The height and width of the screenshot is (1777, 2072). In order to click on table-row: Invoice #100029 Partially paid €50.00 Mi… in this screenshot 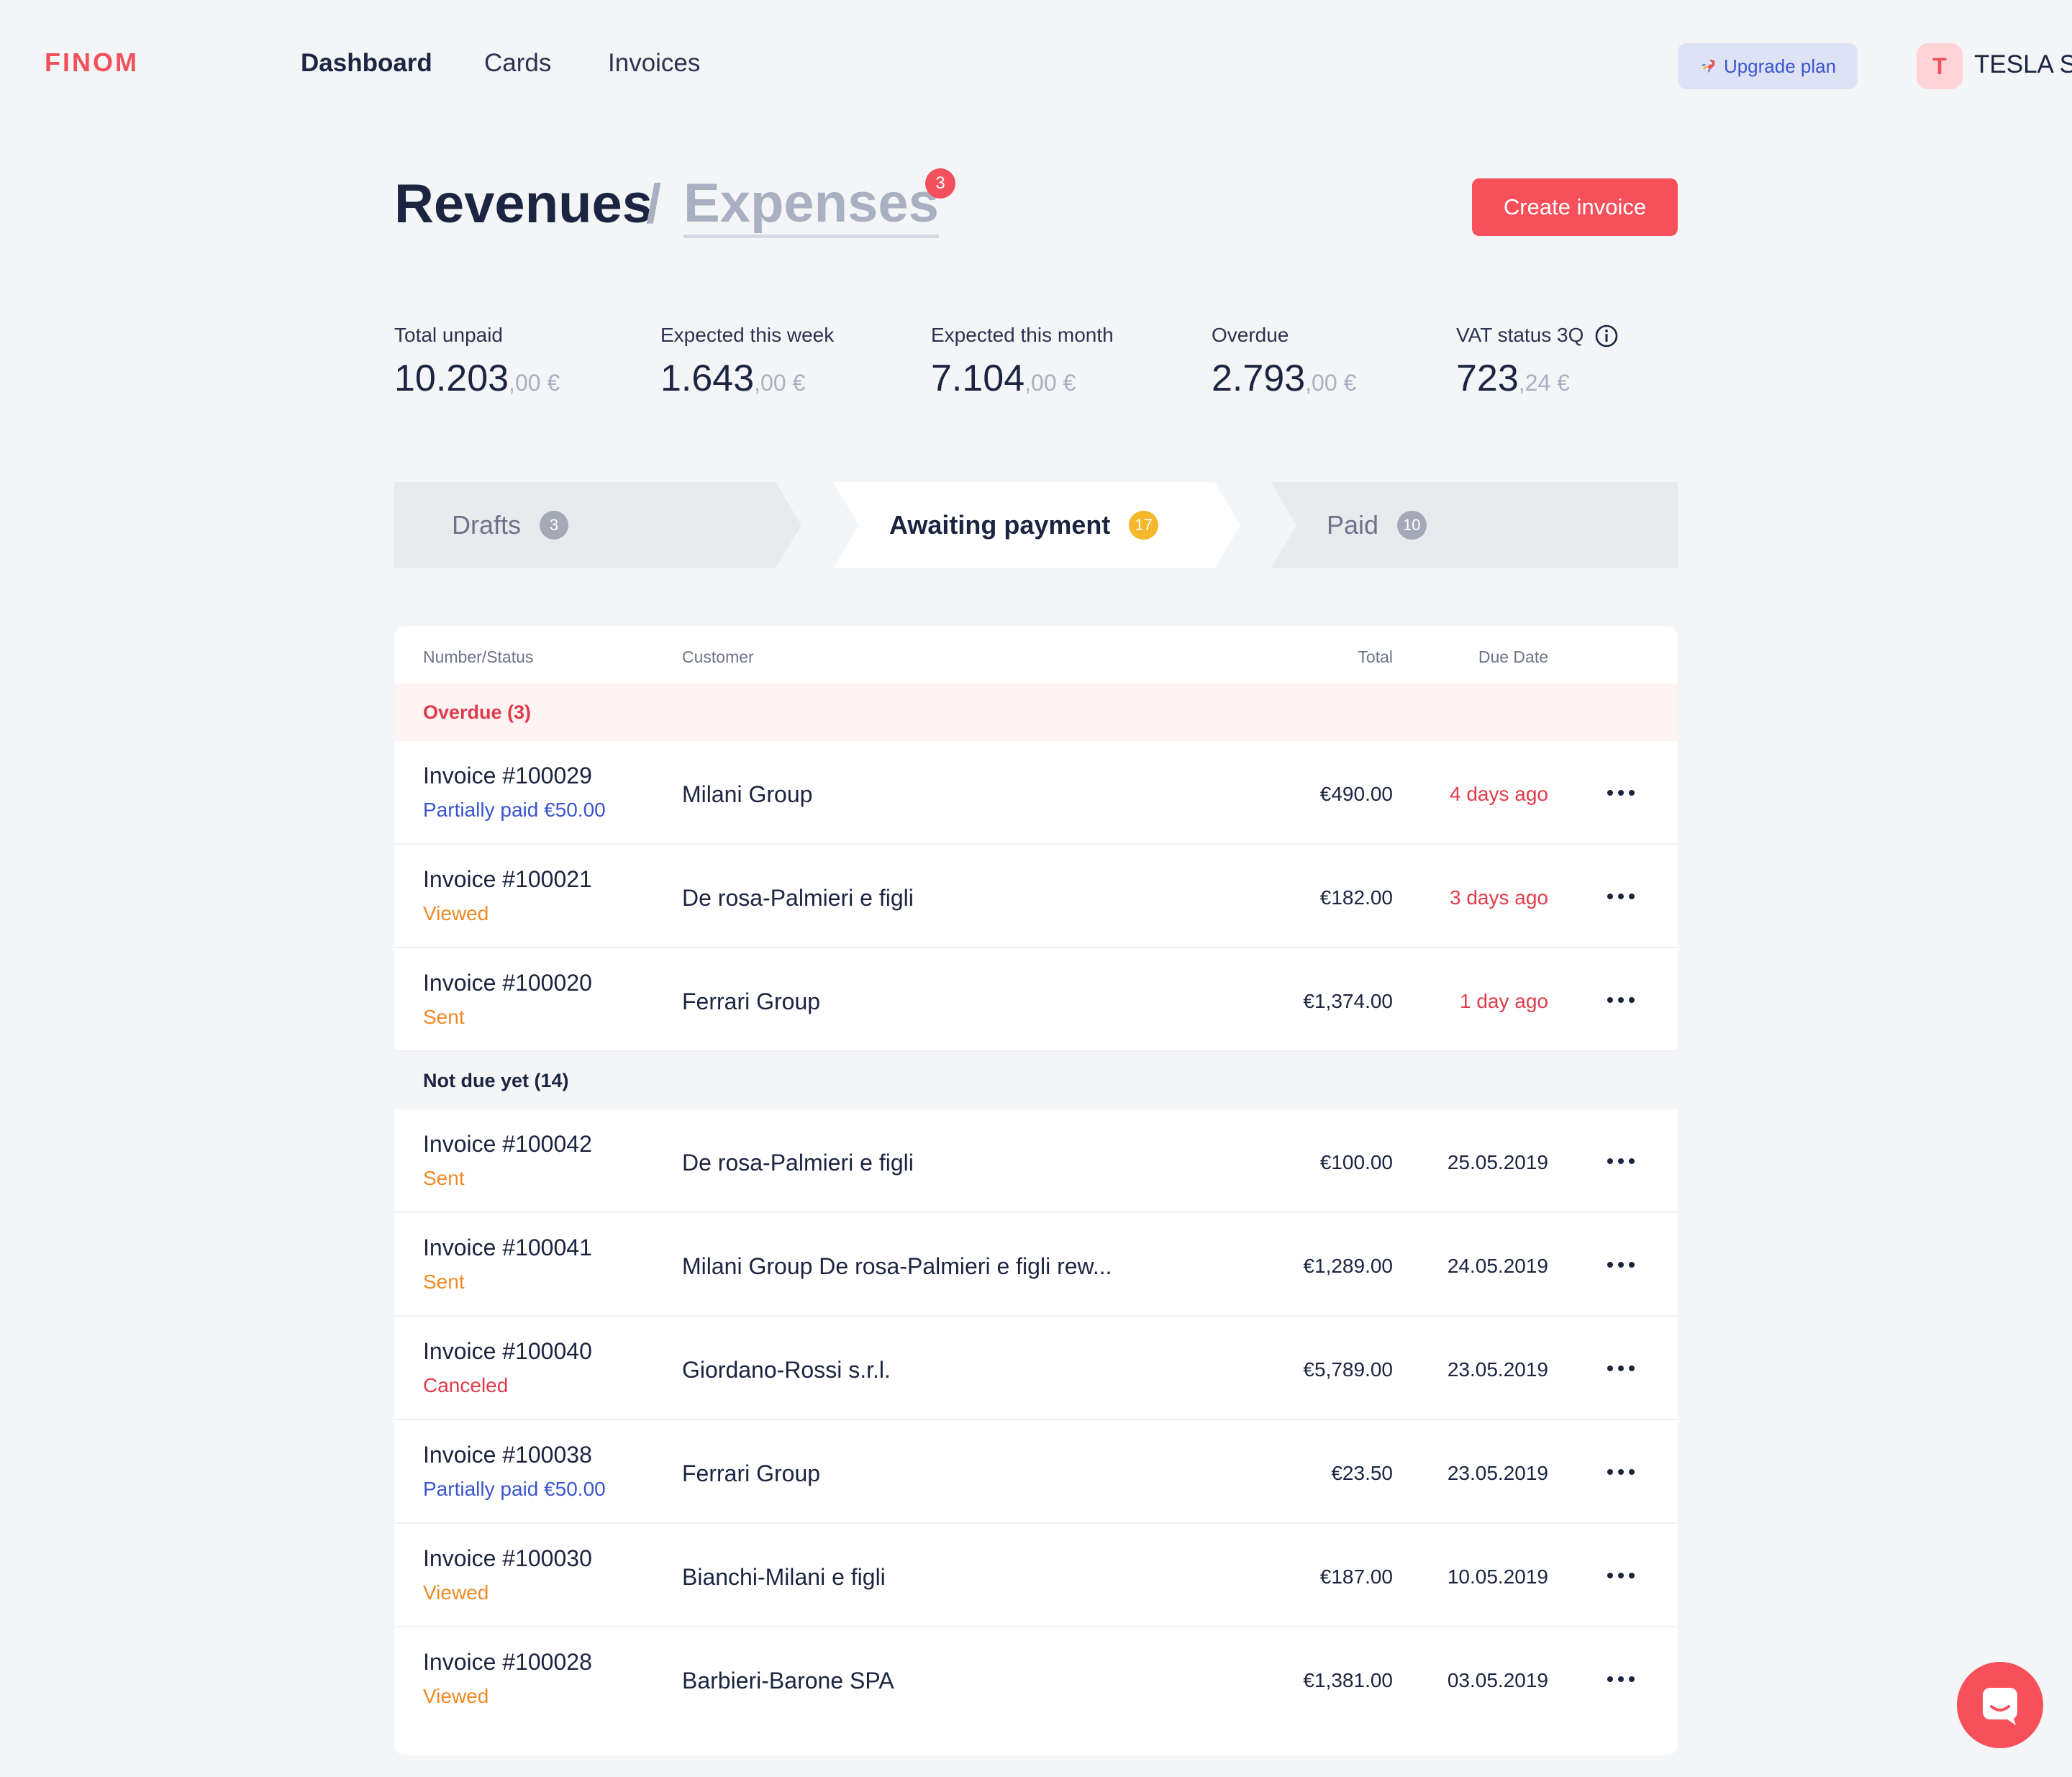, I will do `click(1036, 793)`.